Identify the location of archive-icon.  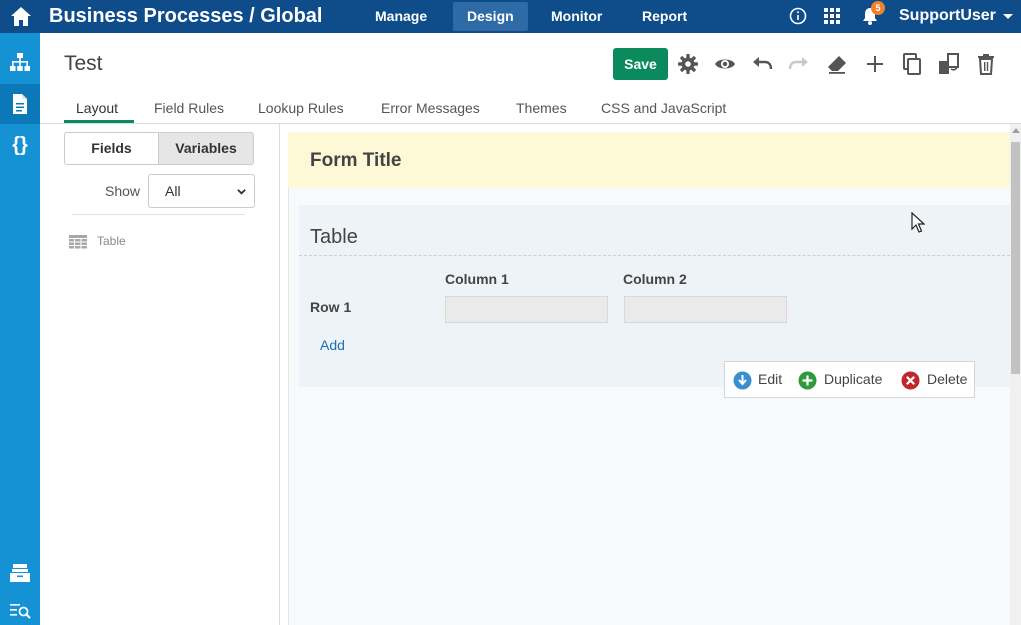
(20, 573).